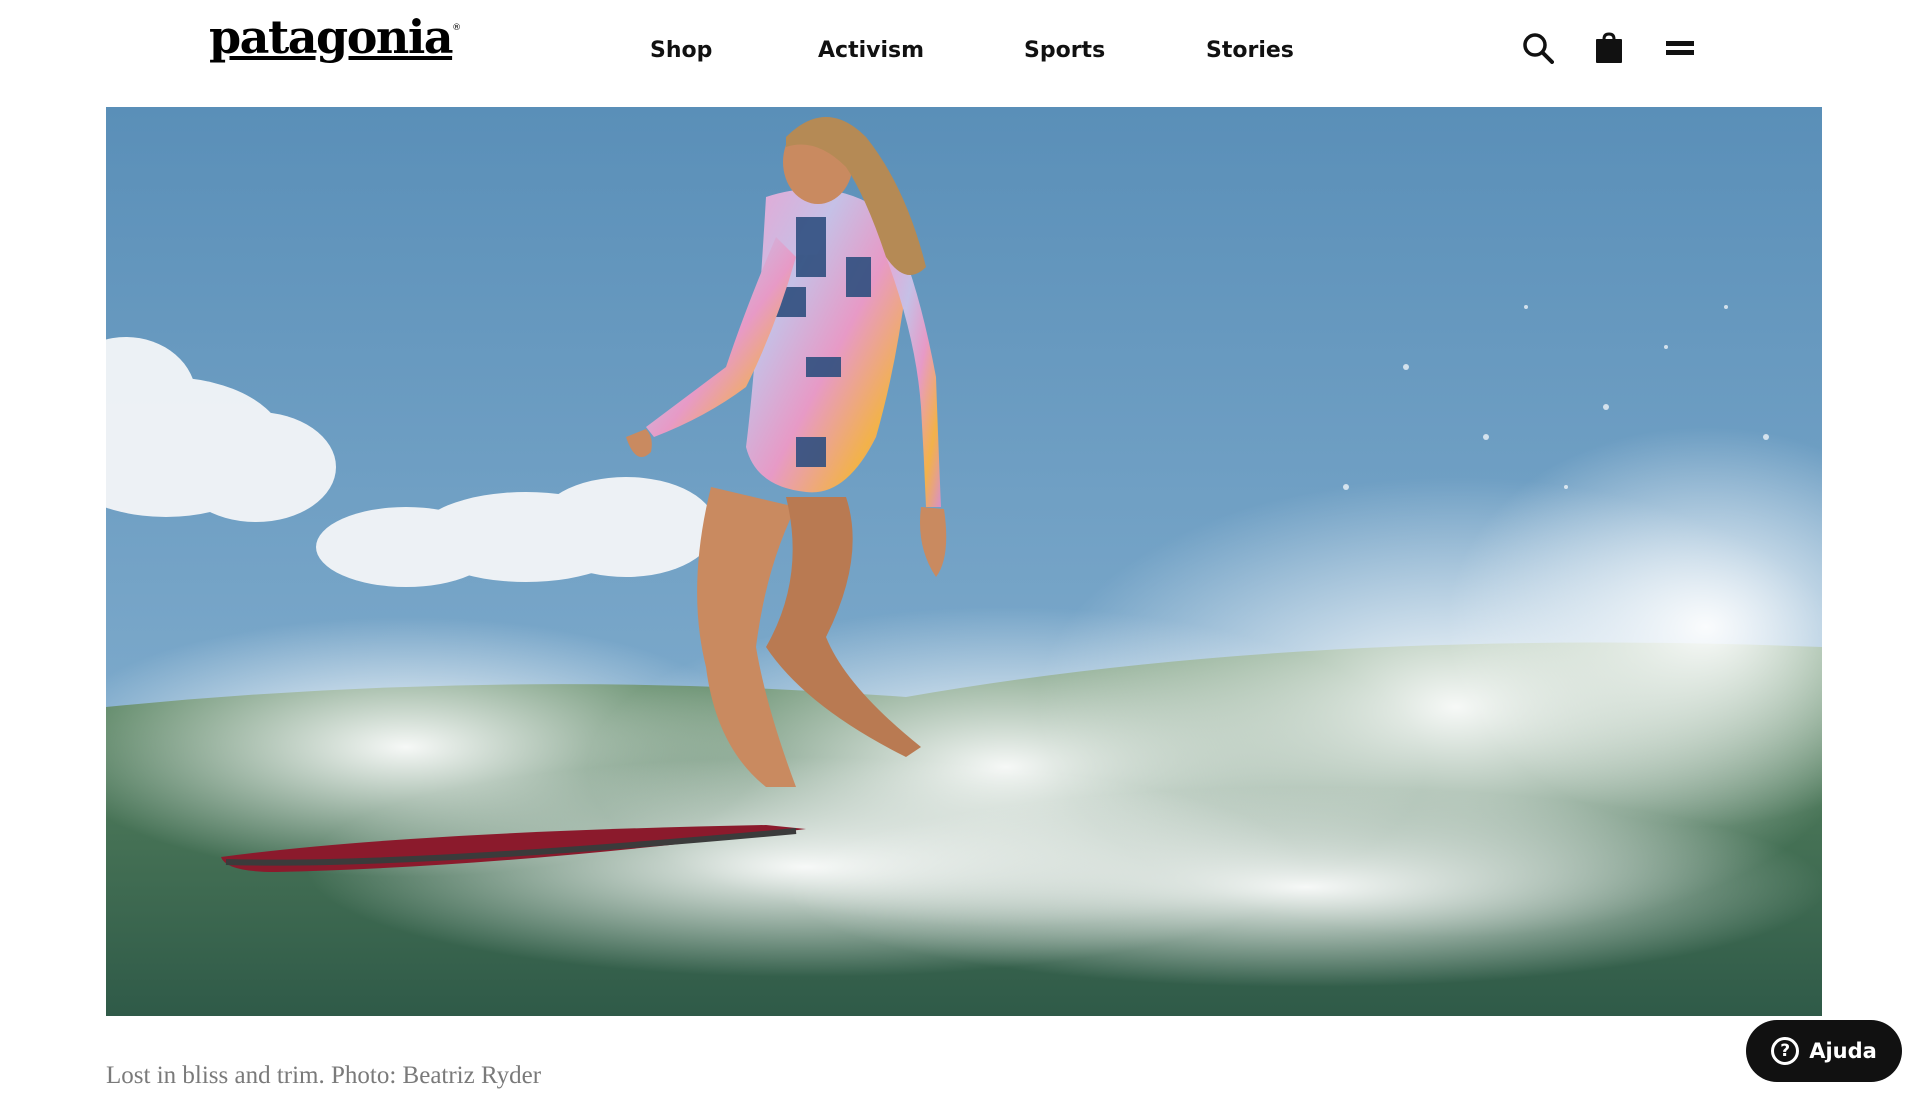  I want to click on nav-shop: Shop, so click(681, 51).